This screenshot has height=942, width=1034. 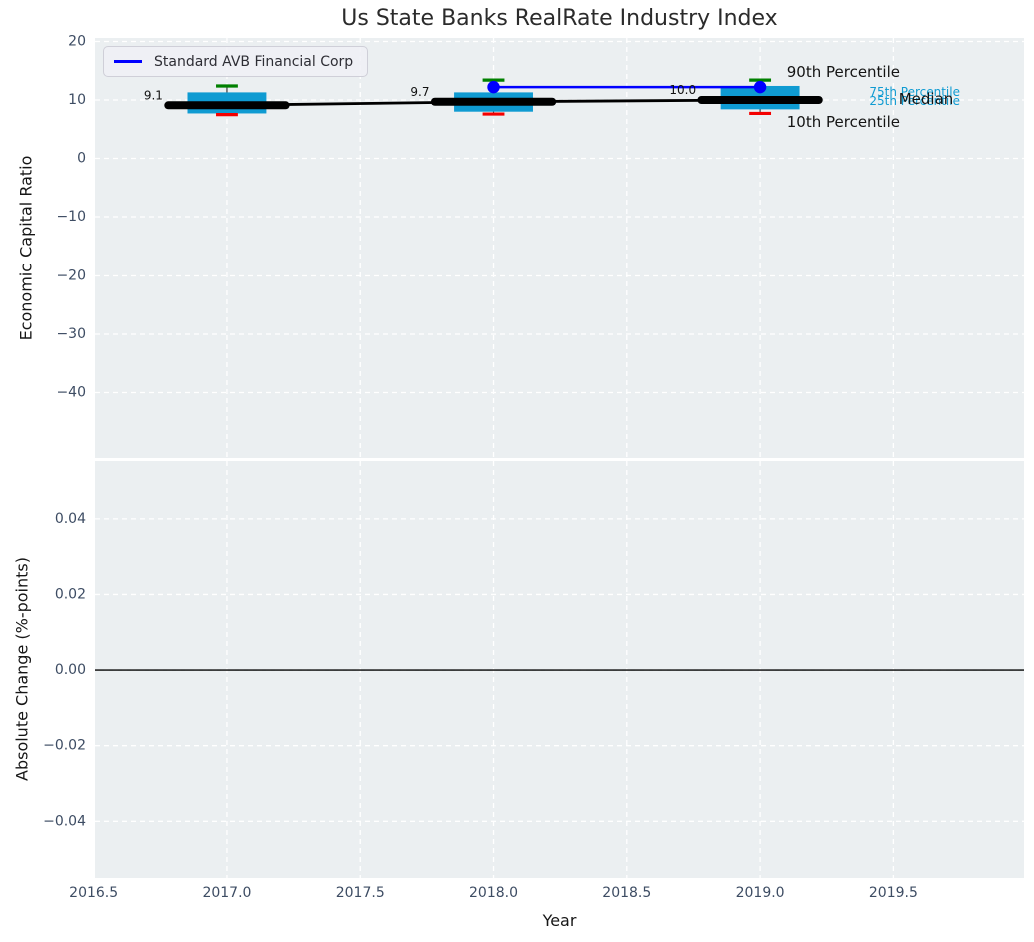 I want to click on y-tick-label: −0.04, so click(x=64, y=821).